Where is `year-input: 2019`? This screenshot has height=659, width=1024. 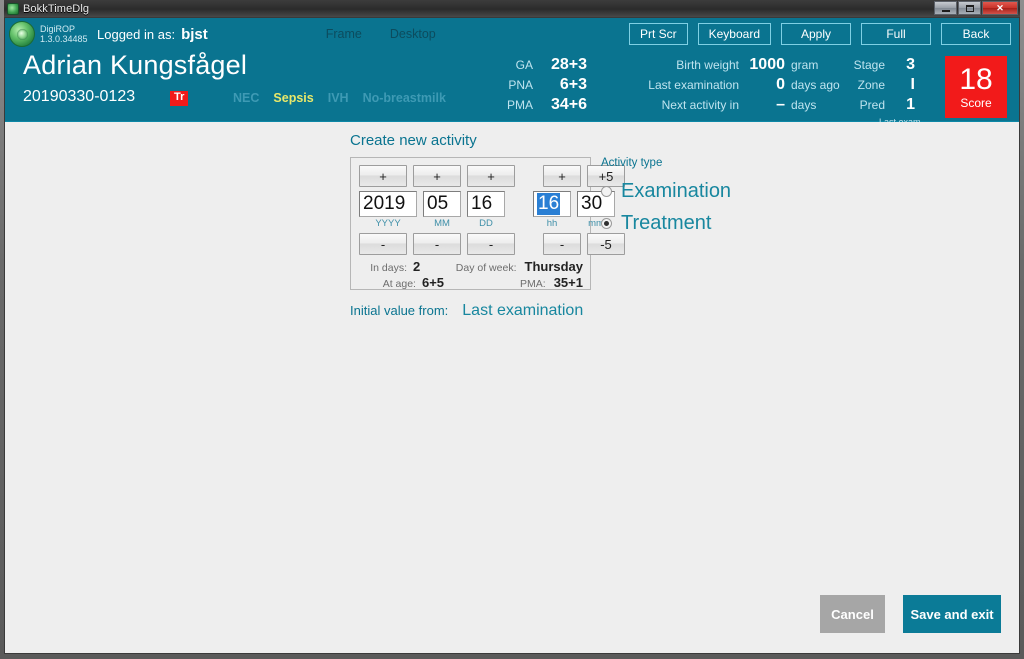
year-input: 2019 is located at coordinates (388, 204).